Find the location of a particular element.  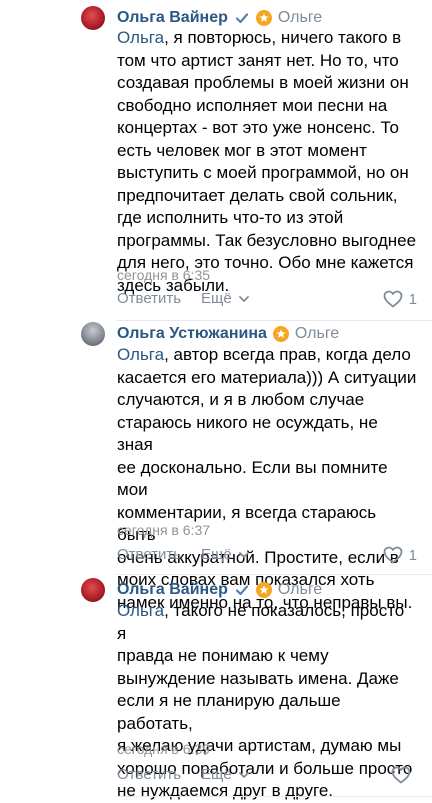

author-name: Ольга Устюжанина is located at coordinates (192, 334).